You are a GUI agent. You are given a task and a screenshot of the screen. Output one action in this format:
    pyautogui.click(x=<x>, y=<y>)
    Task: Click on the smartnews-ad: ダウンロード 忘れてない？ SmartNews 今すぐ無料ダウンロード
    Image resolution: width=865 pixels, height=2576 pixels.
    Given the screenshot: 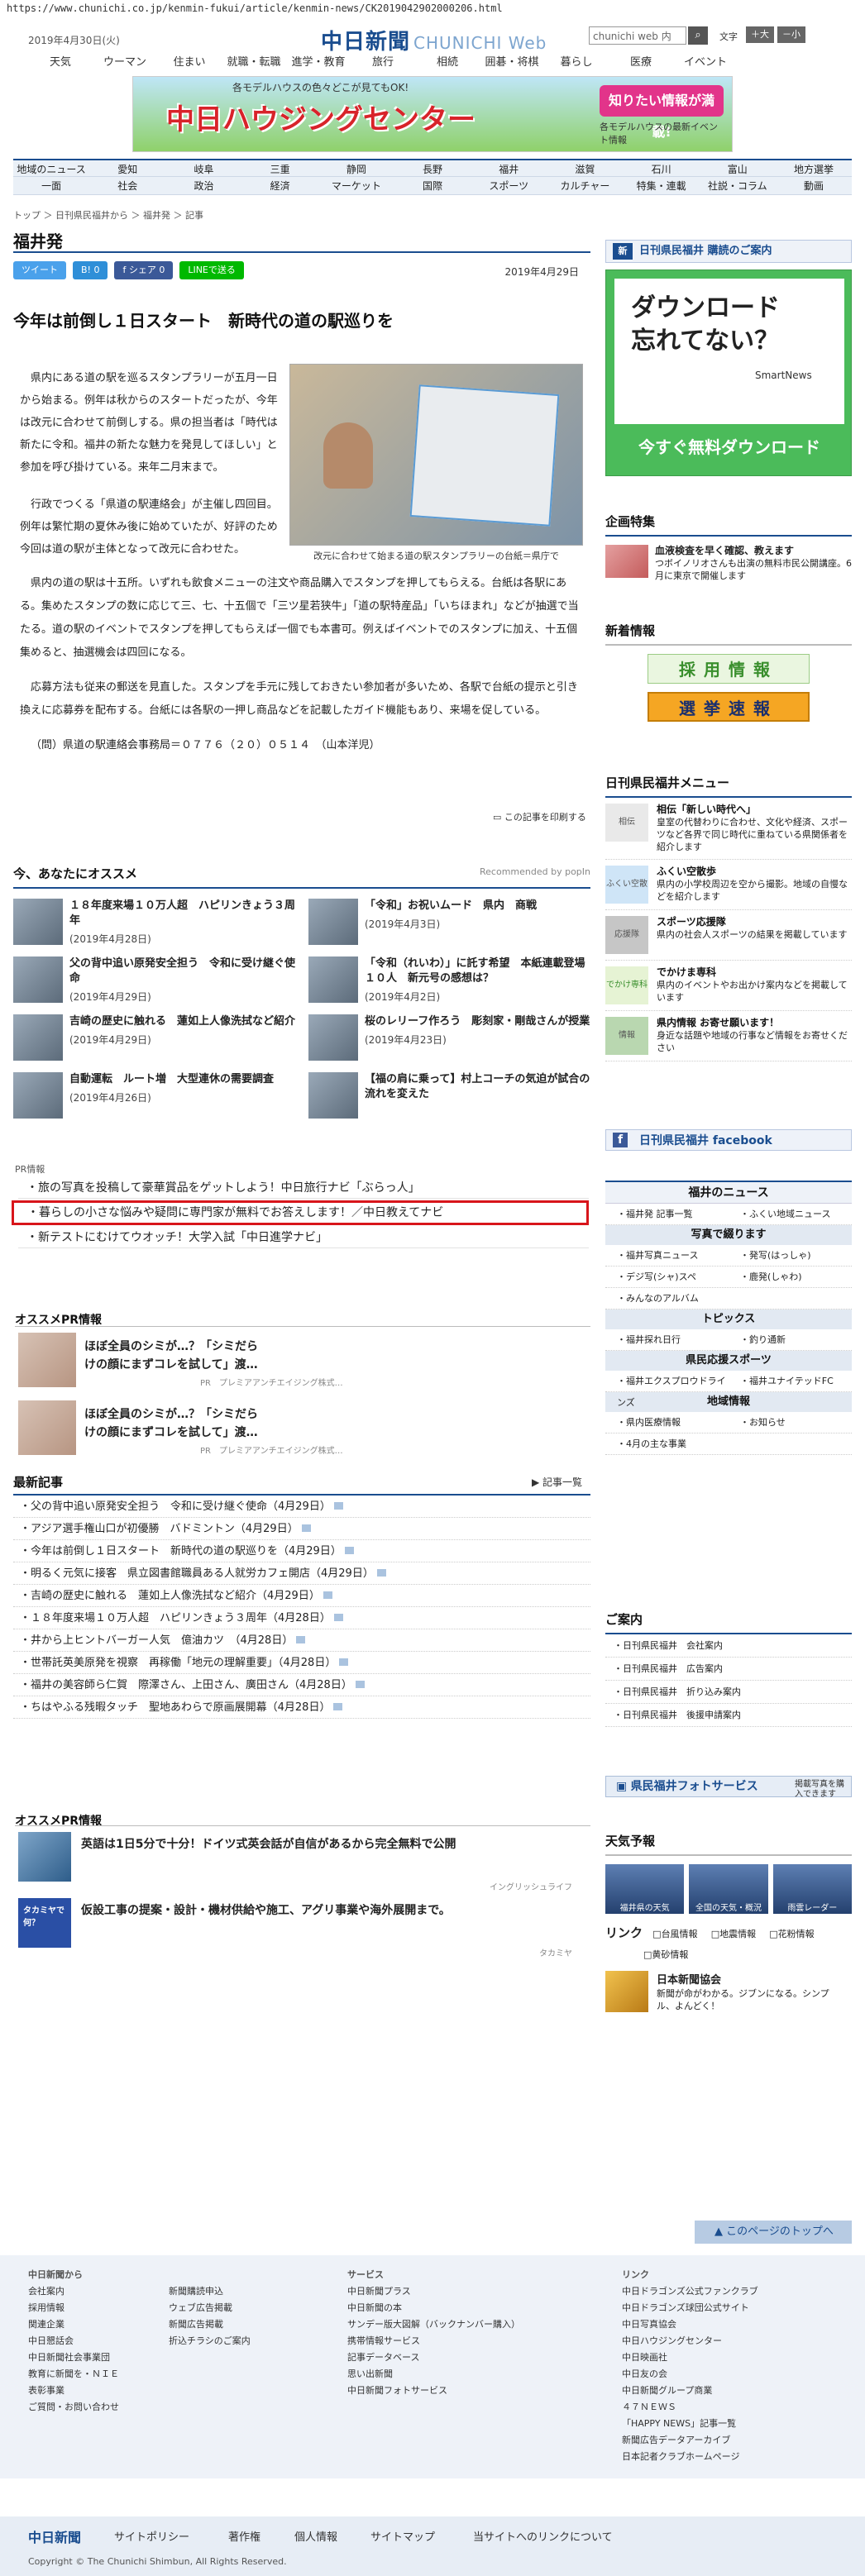 What is the action you would take?
    pyautogui.click(x=728, y=373)
    